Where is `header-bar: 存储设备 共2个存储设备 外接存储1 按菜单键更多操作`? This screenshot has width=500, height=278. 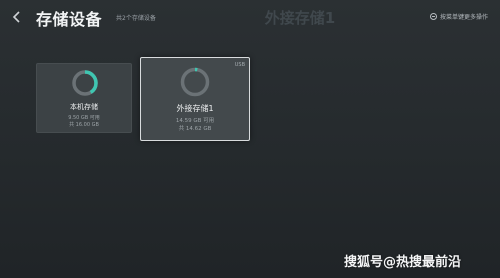
header-bar: 存储设备 共2个存储设备 外接存储1 按菜单键更多操作 is located at coordinates (250, 20).